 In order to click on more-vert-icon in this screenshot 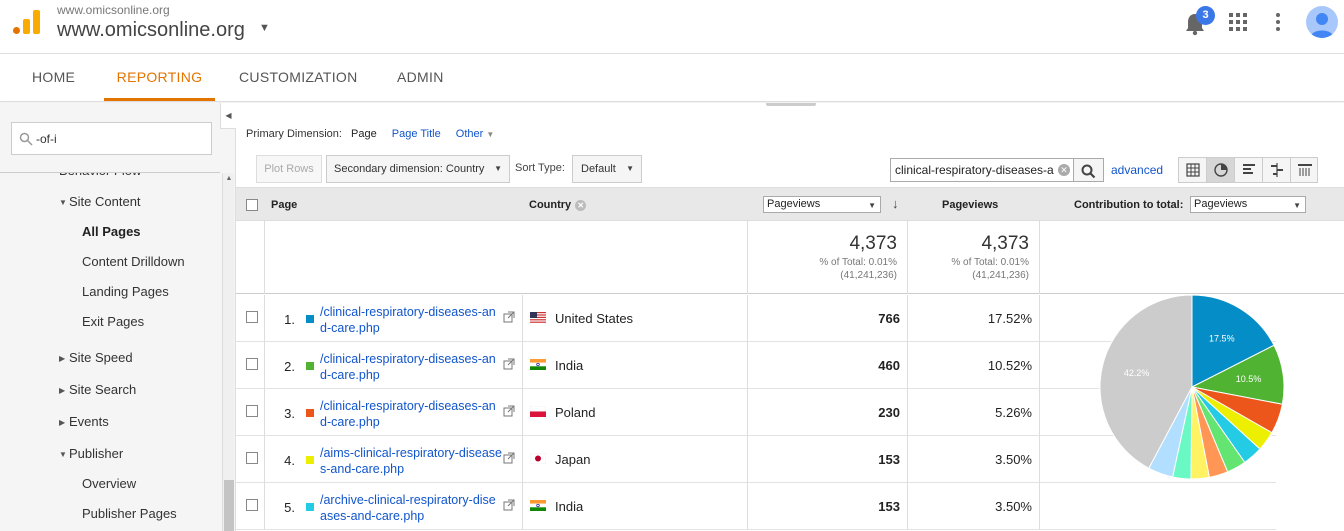, I will do `click(1278, 22)`.